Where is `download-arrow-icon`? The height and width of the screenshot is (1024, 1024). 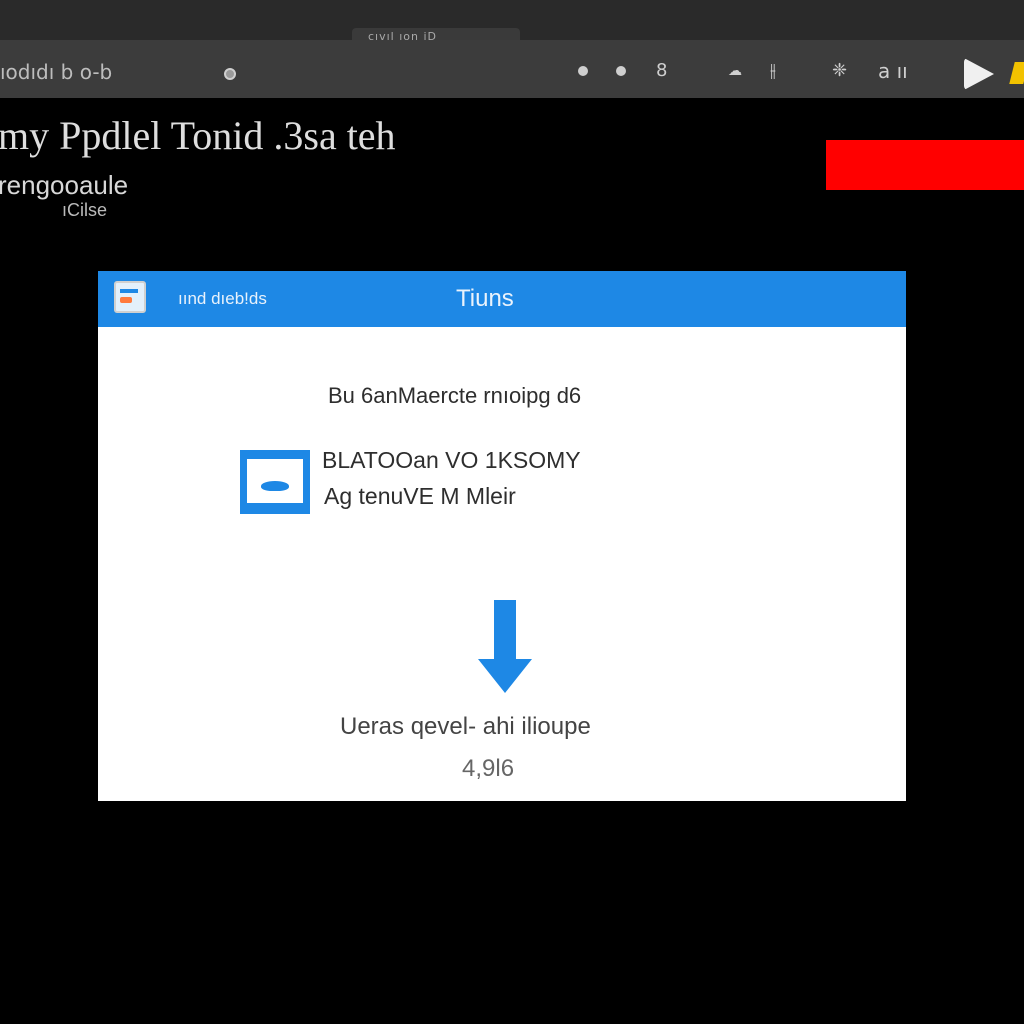 download-arrow-icon is located at coordinates (505, 631).